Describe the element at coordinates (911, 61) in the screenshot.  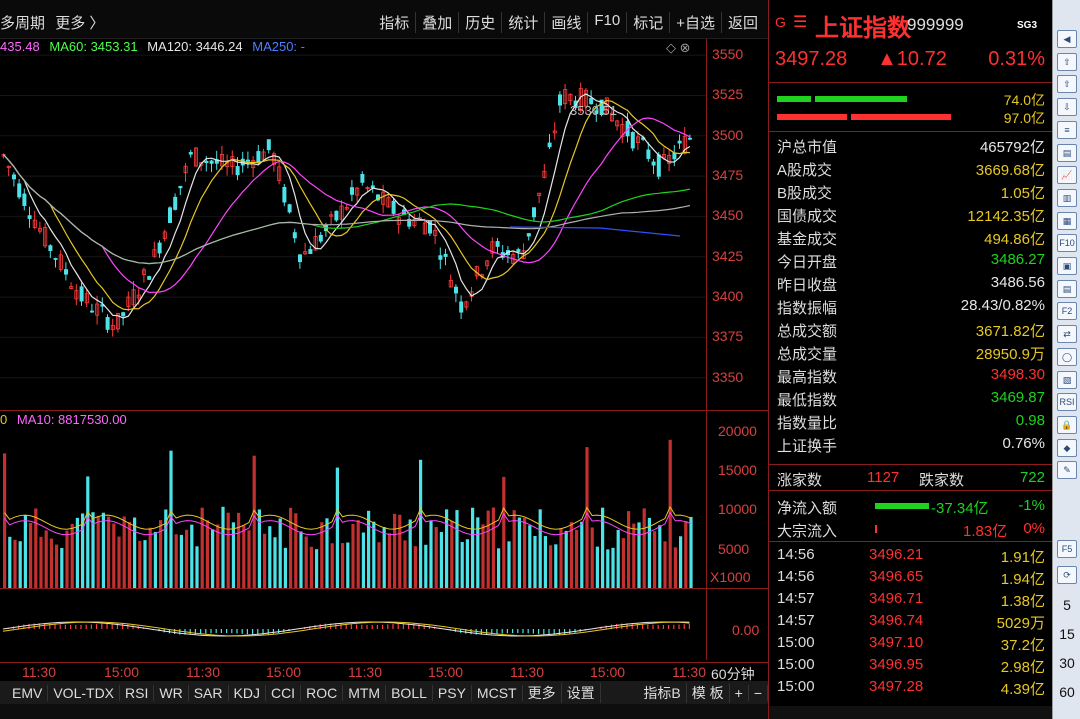
I see `quote-prices: 3497.28 ▲10.72 0.31%` at that location.